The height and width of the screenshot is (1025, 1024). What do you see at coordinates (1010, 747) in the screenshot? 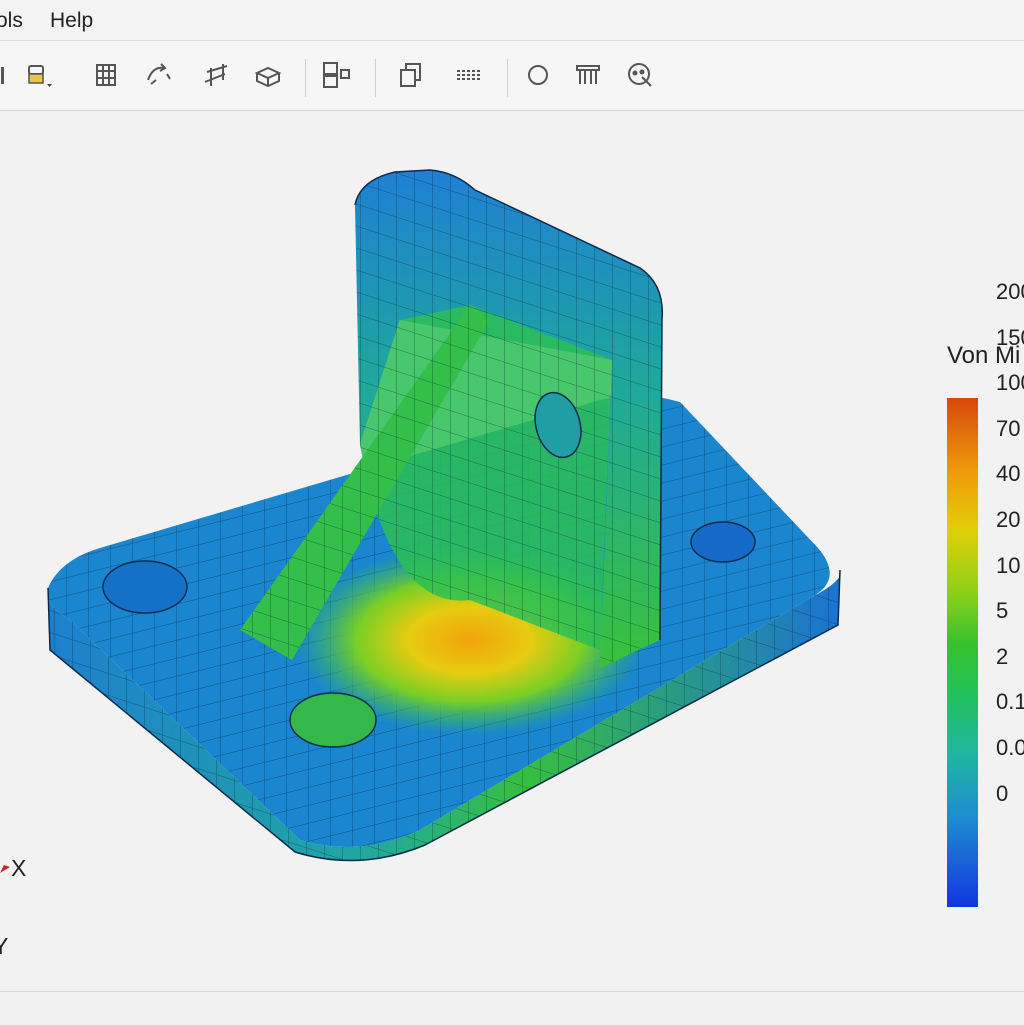
I see `legend-label: 0.0` at bounding box center [1010, 747].